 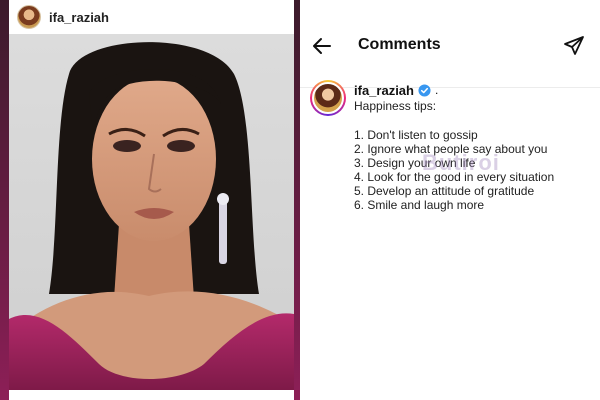 What do you see at coordinates (419, 205) in the screenshot?
I see `tip-item: 6. Smile and laugh more` at bounding box center [419, 205].